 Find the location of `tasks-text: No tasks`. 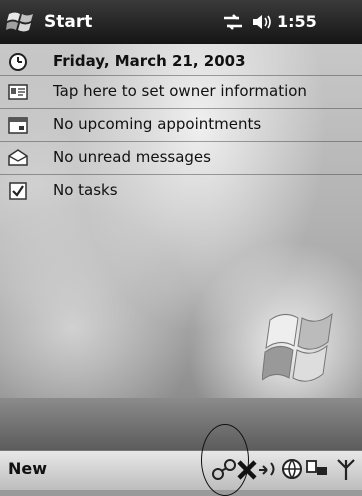

tasks-text: No tasks is located at coordinates (85, 190).